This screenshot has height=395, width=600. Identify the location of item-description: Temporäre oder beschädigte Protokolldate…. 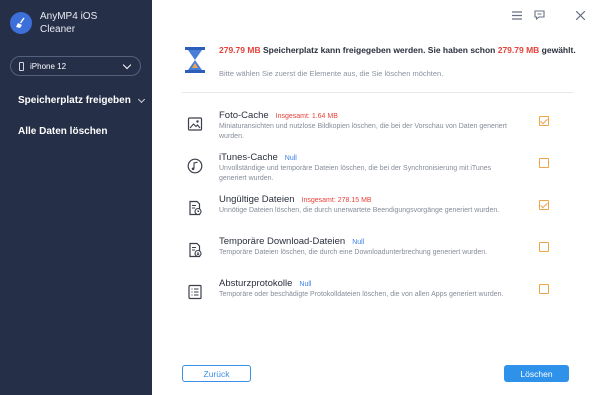
(361, 294).